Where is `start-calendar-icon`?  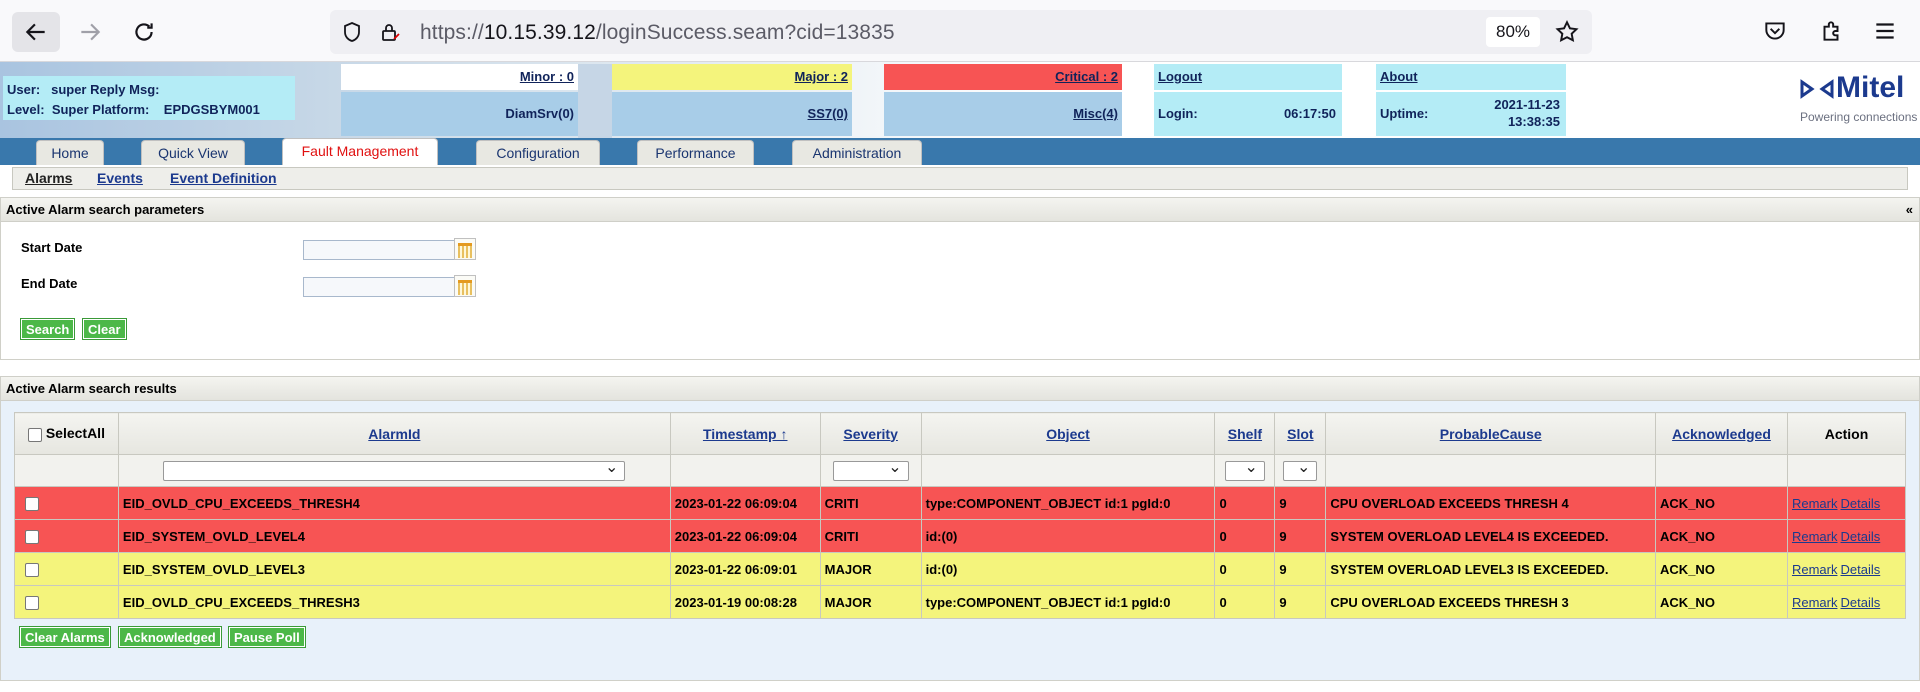 start-calendar-icon is located at coordinates (465, 249).